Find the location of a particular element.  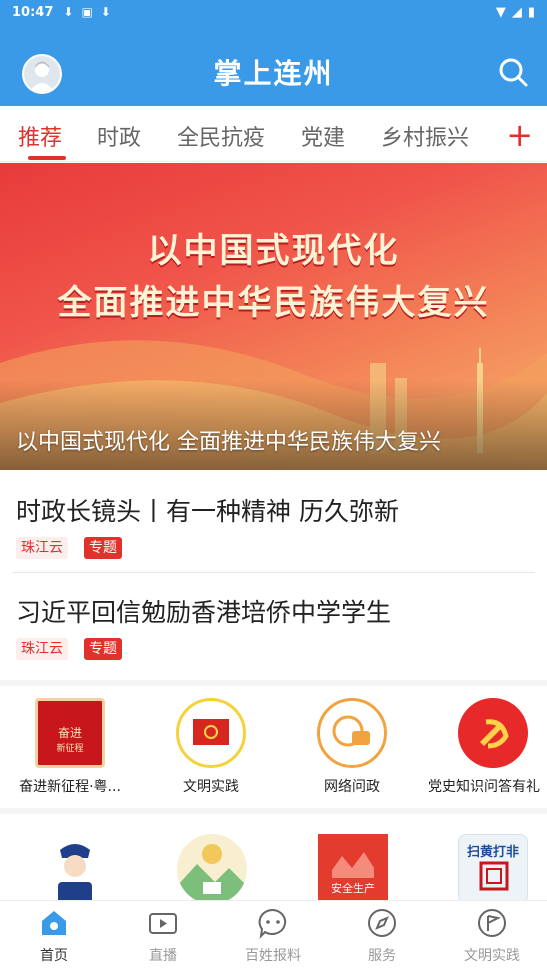

svg-text: 新征程 is located at coordinates (69, 748).